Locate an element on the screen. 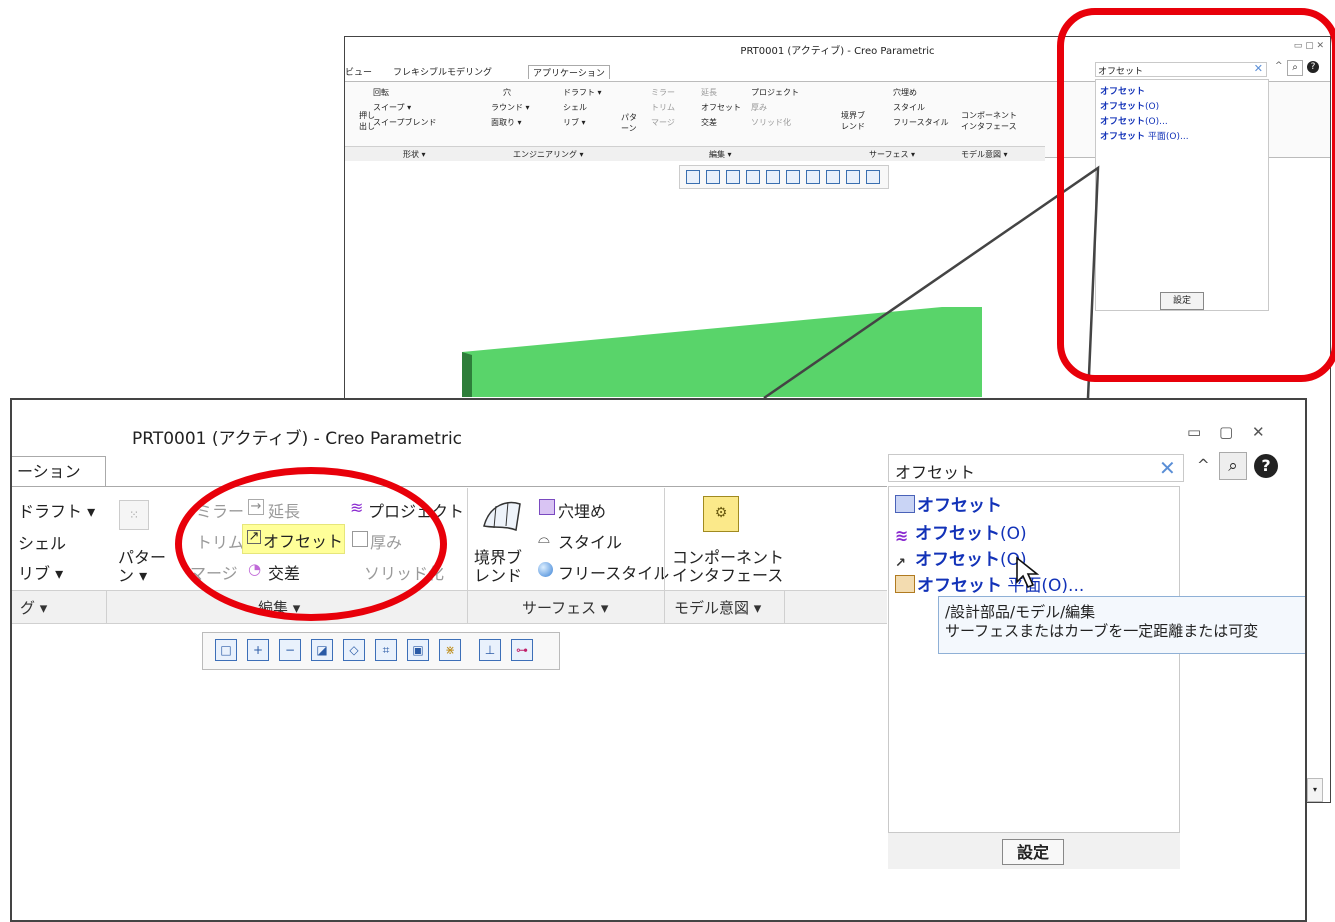  intersect-button: 交差 is located at coordinates (709, 122).